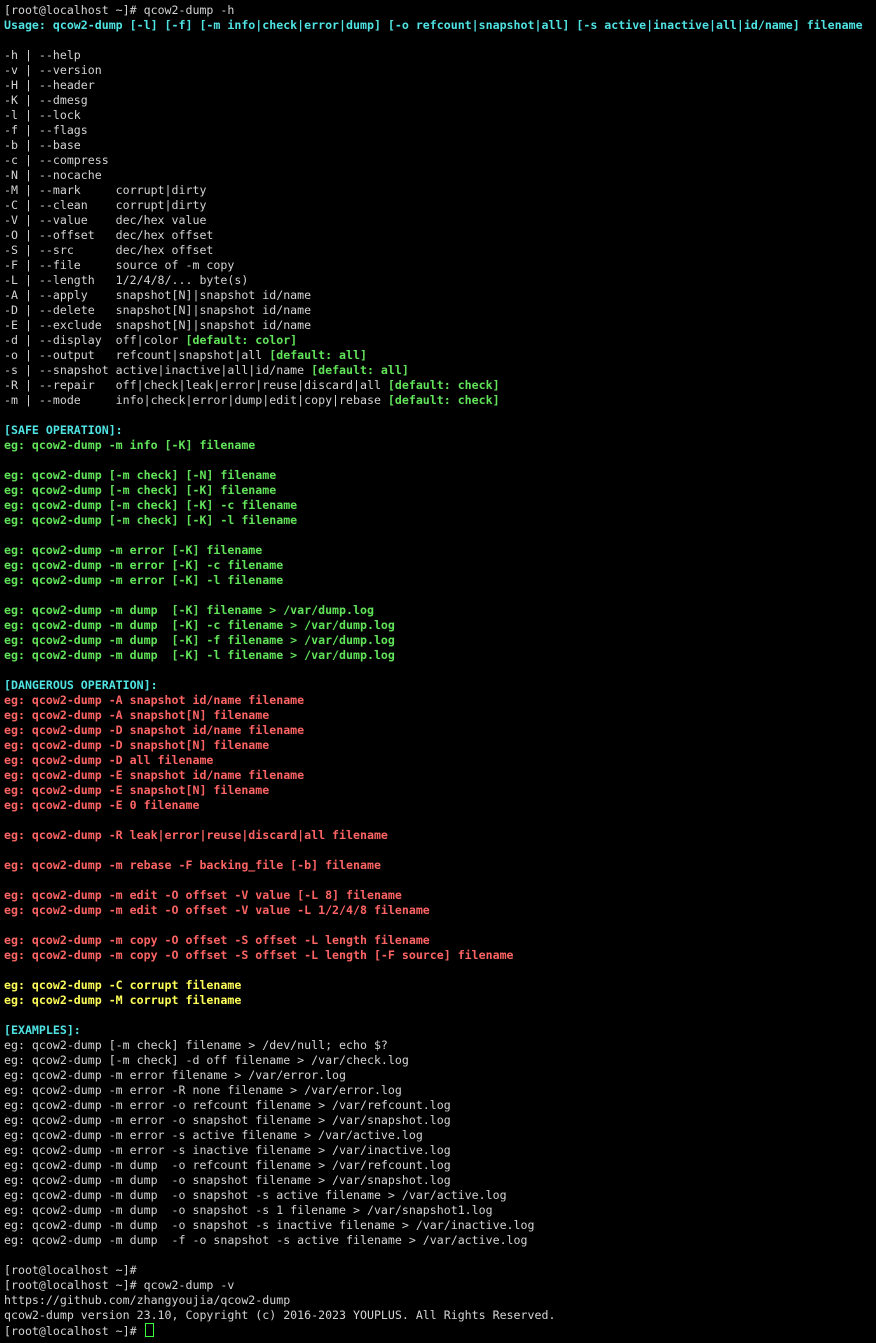  What do you see at coordinates (440, 10) in the screenshot?
I see `prompt-line: [root@localhost ~]# qcow2-dump -h` at bounding box center [440, 10].